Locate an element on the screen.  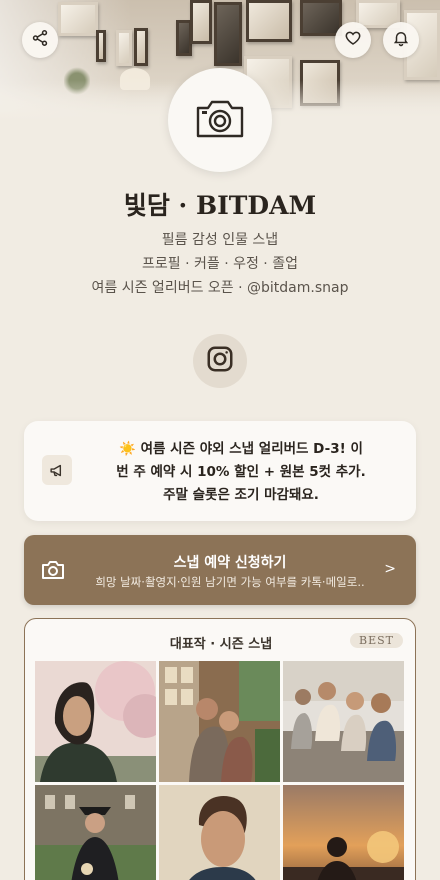
chevron-right-icon: > is located at coordinates (390, 569).